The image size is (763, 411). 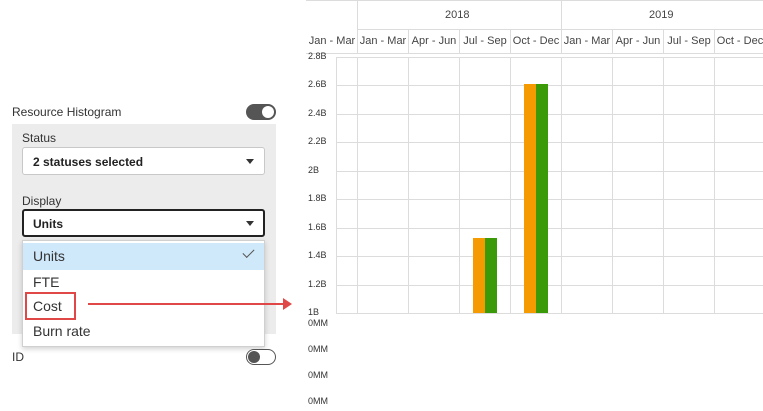 What do you see at coordinates (248, 252) in the screenshot?
I see `checkmark-icon` at bounding box center [248, 252].